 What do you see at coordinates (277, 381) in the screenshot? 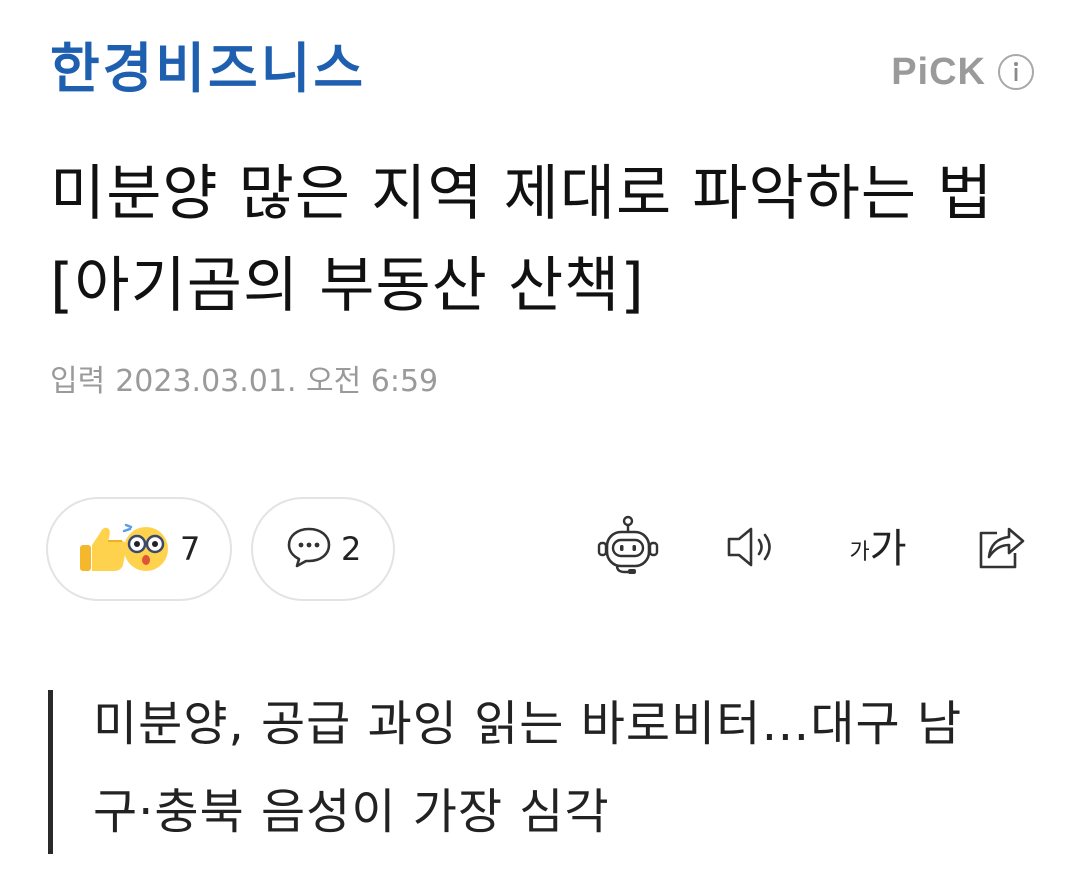
I see `date-value: 2023.03.01. 오전 6:59` at bounding box center [277, 381].